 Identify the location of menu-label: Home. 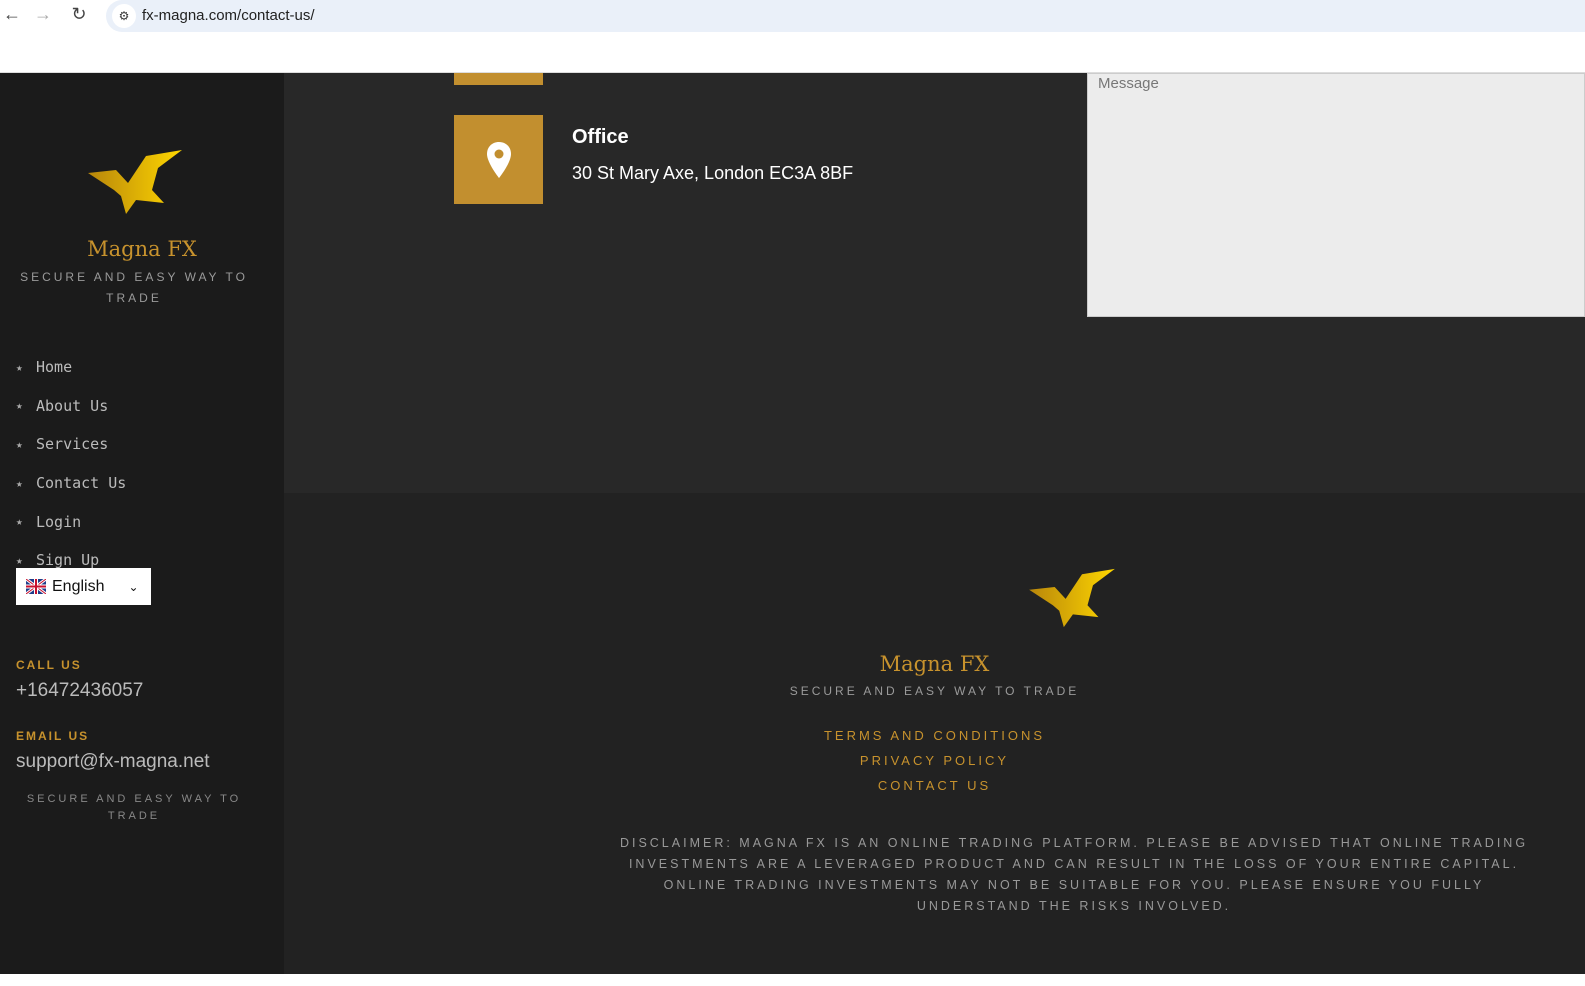
(54, 367).